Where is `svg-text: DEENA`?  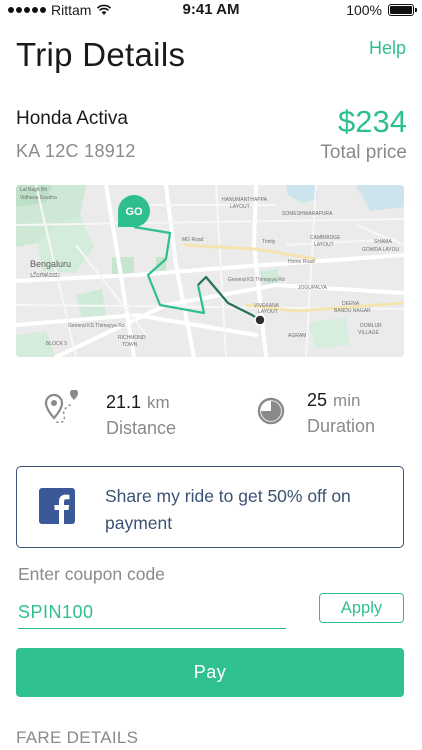 svg-text: DEENA is located at coordinates (351, 304).